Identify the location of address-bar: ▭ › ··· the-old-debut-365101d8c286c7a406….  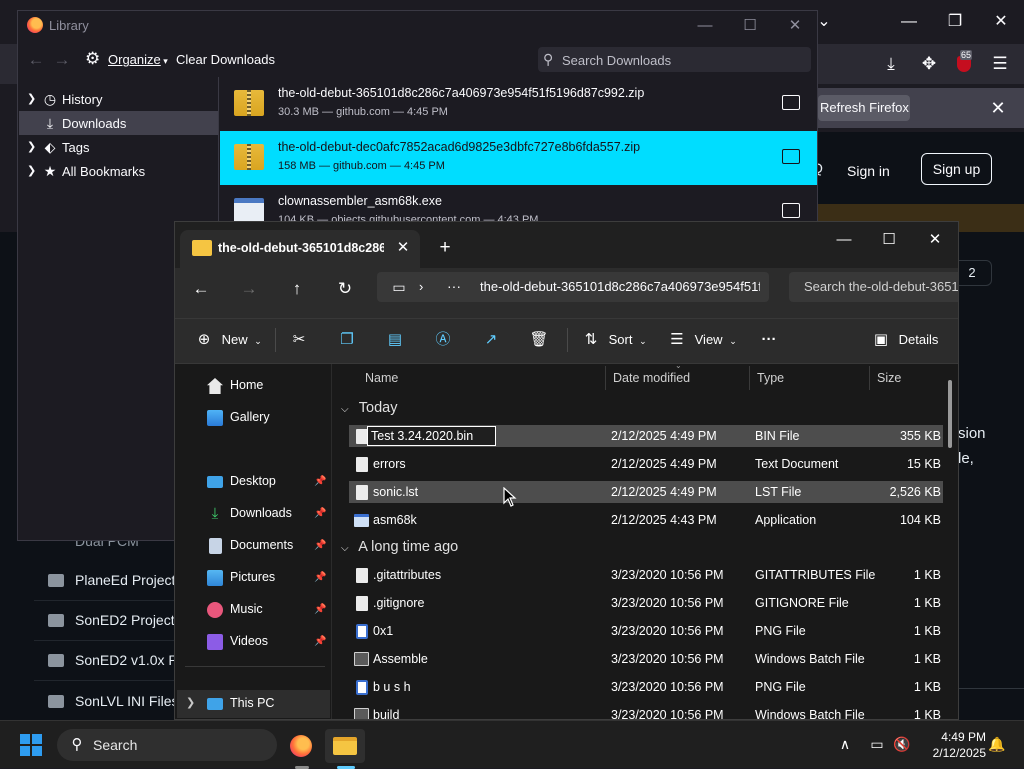
(573, 287).